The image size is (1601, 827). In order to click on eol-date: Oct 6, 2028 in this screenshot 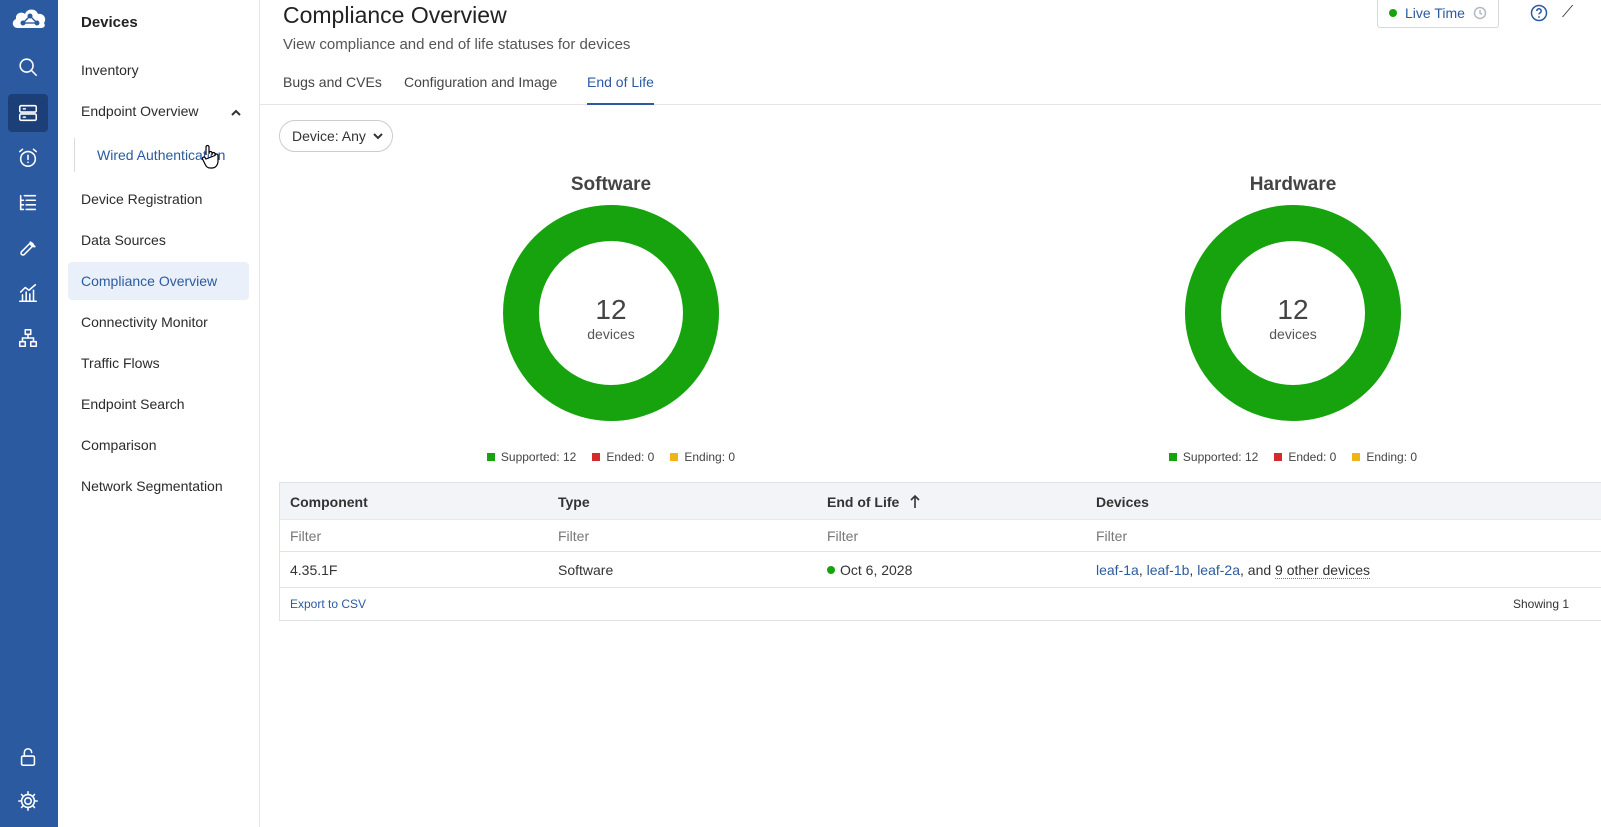, I will do `click(876, 570)`.